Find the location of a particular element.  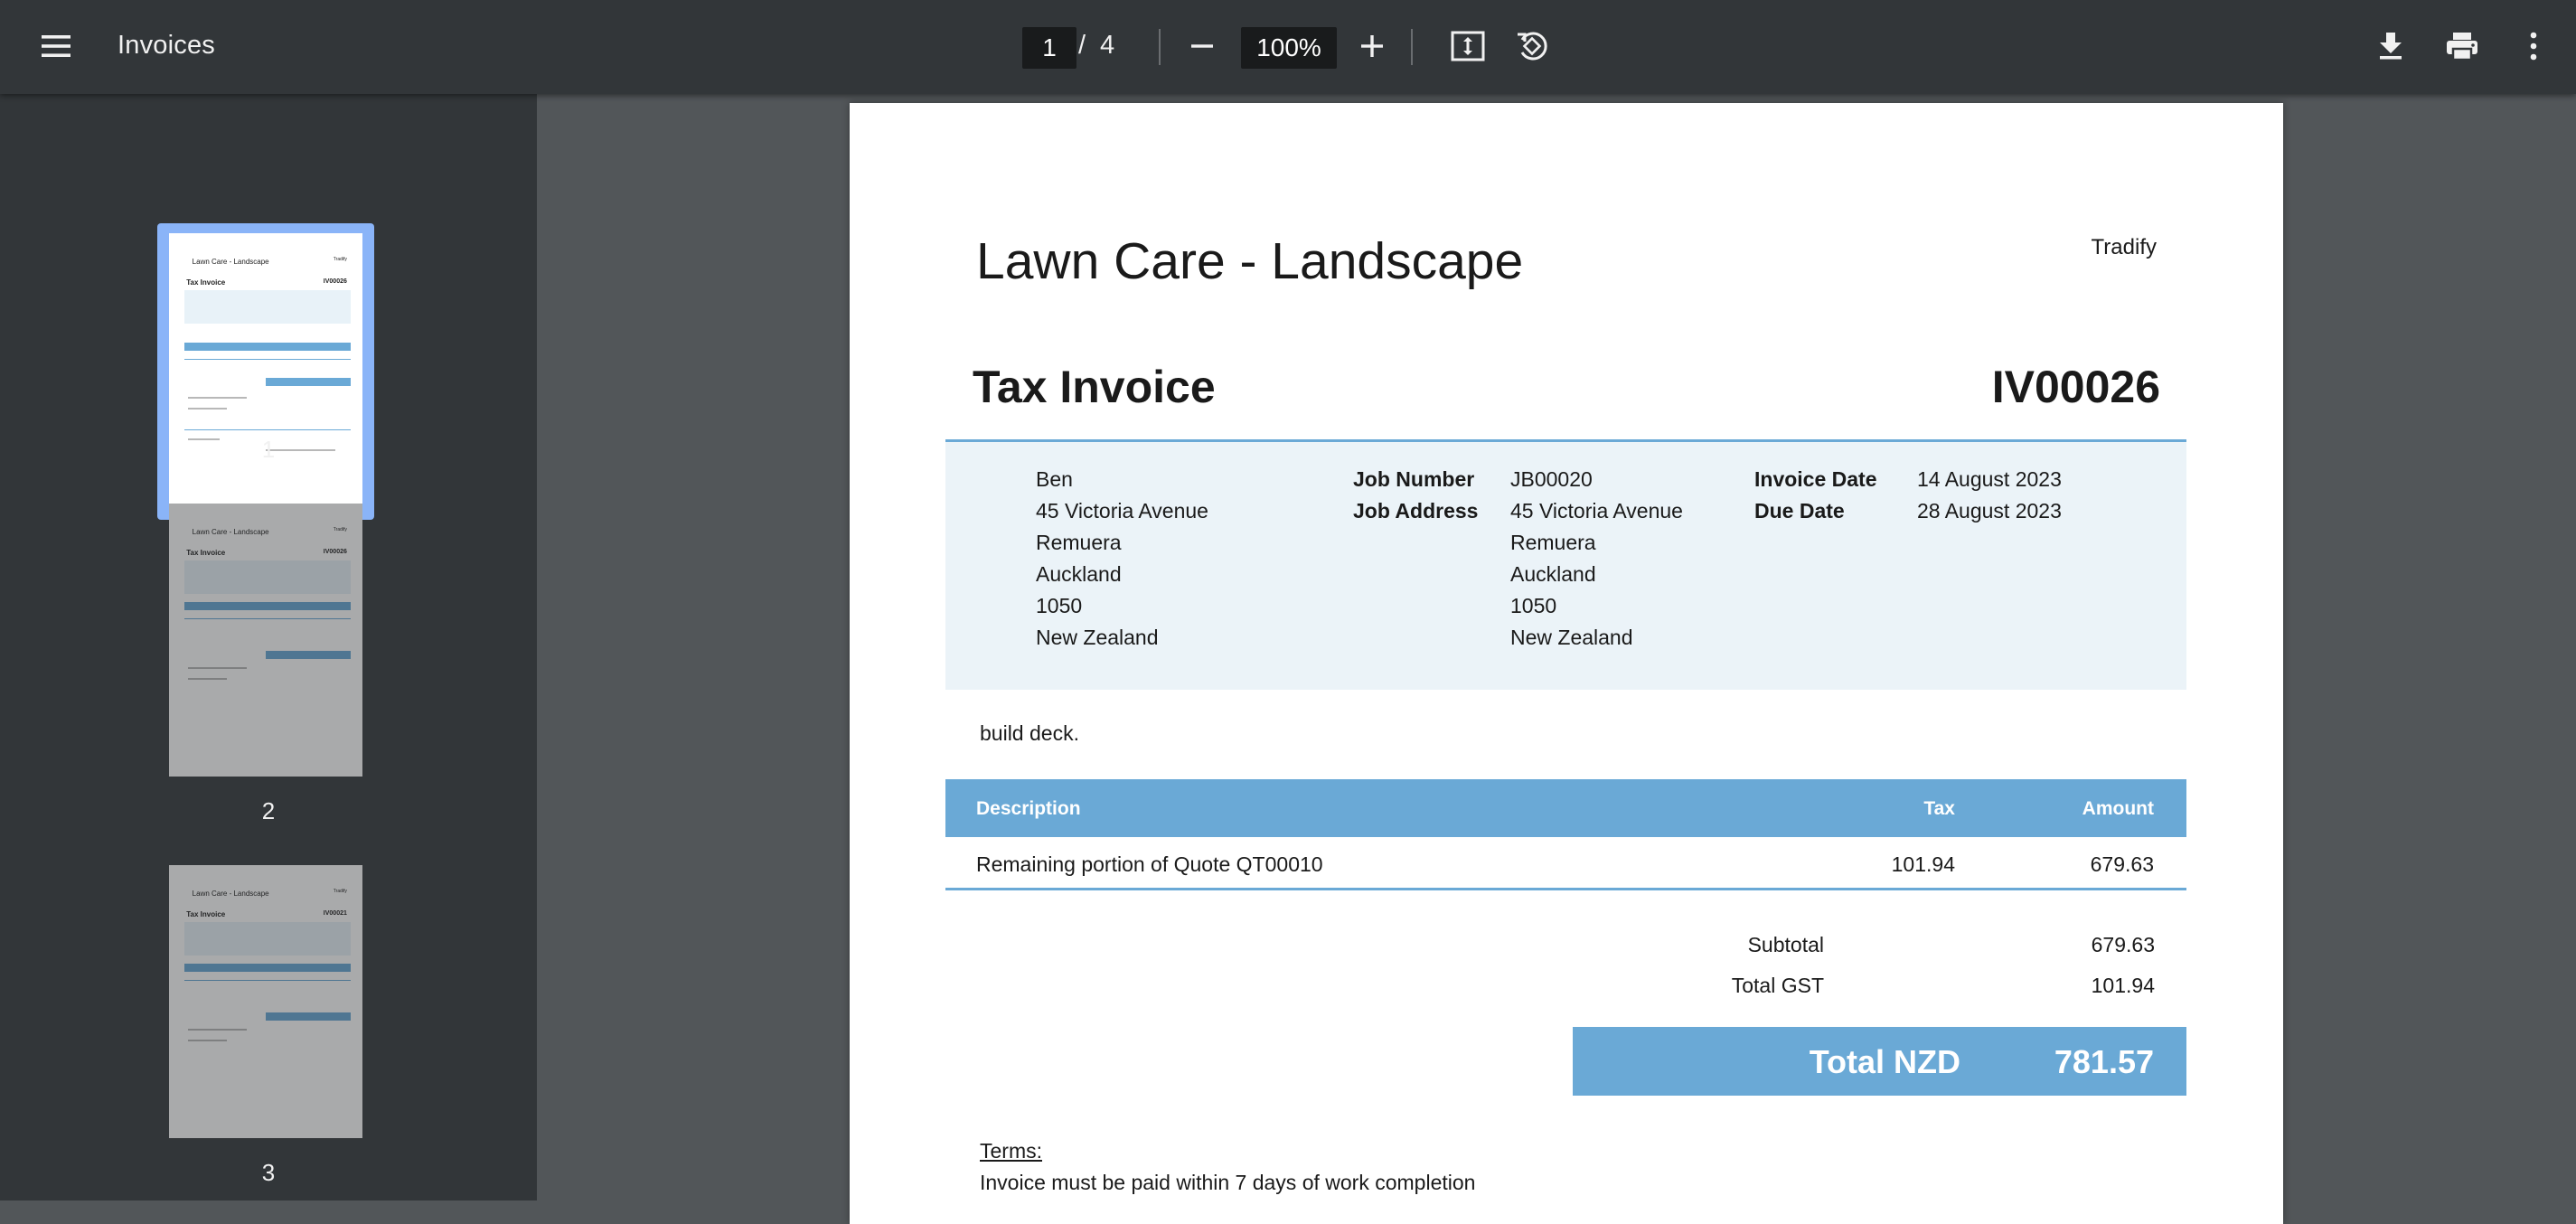

rotate-icon is located at coordinates (1533, 46).